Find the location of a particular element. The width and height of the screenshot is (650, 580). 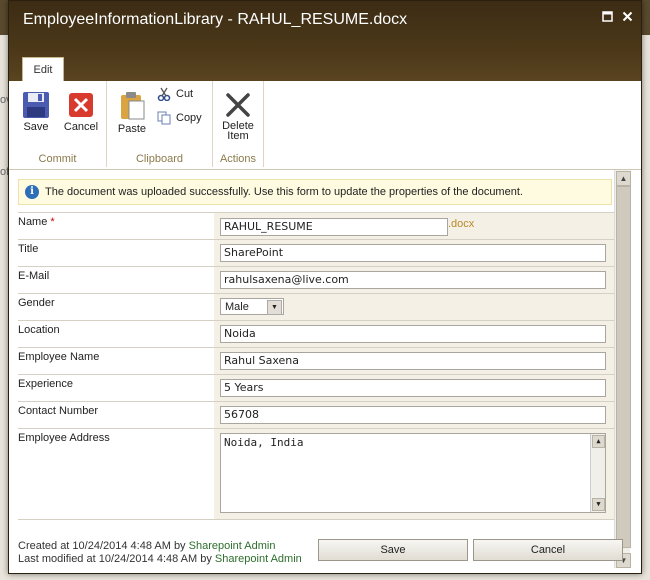

ribbon-group-label: Clipboard is located at coordinates (159, 159).